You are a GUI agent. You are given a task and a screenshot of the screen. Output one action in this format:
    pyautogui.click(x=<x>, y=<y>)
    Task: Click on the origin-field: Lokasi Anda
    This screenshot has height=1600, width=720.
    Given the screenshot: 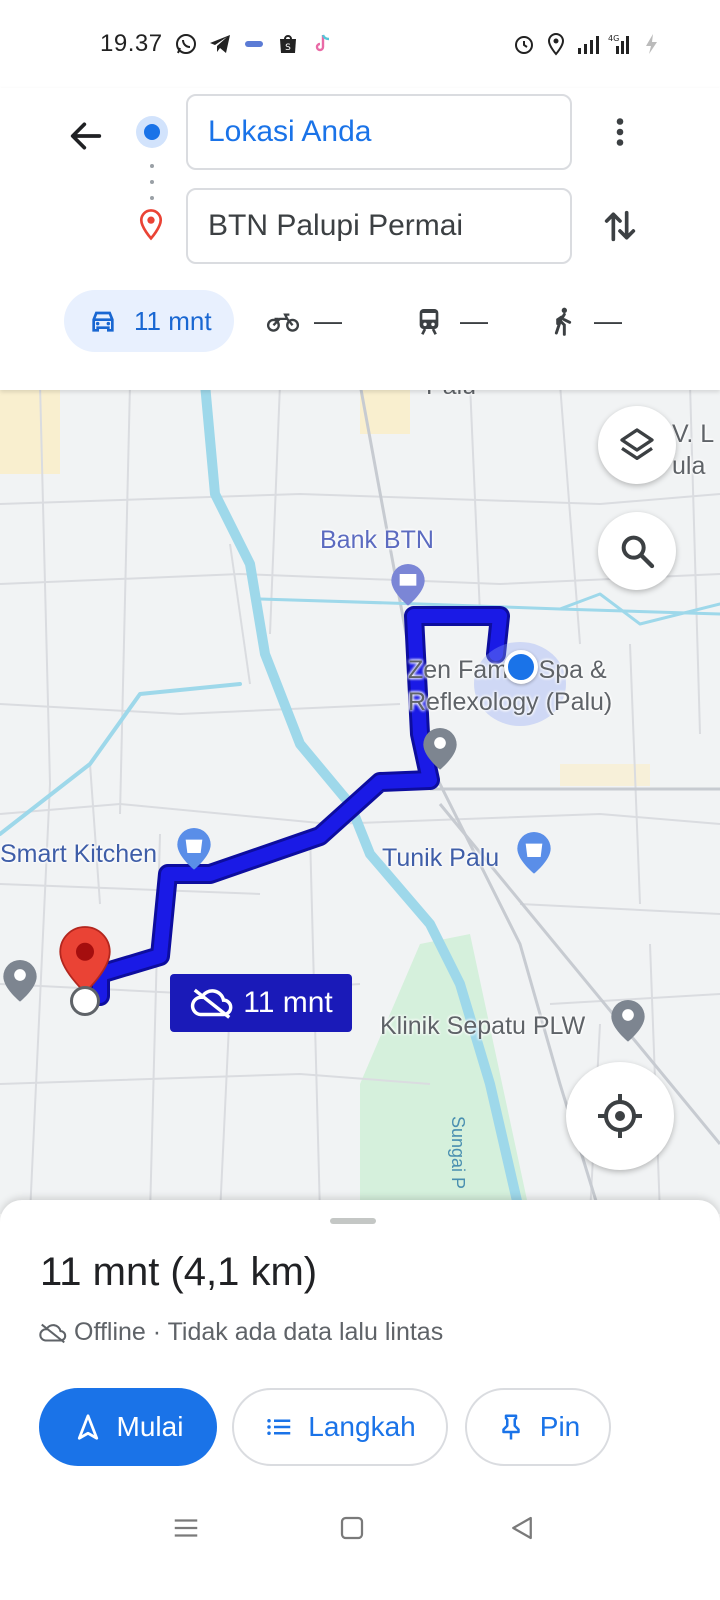 What is the action you would take?
    pyautogui.click(x=379, y=132)
    